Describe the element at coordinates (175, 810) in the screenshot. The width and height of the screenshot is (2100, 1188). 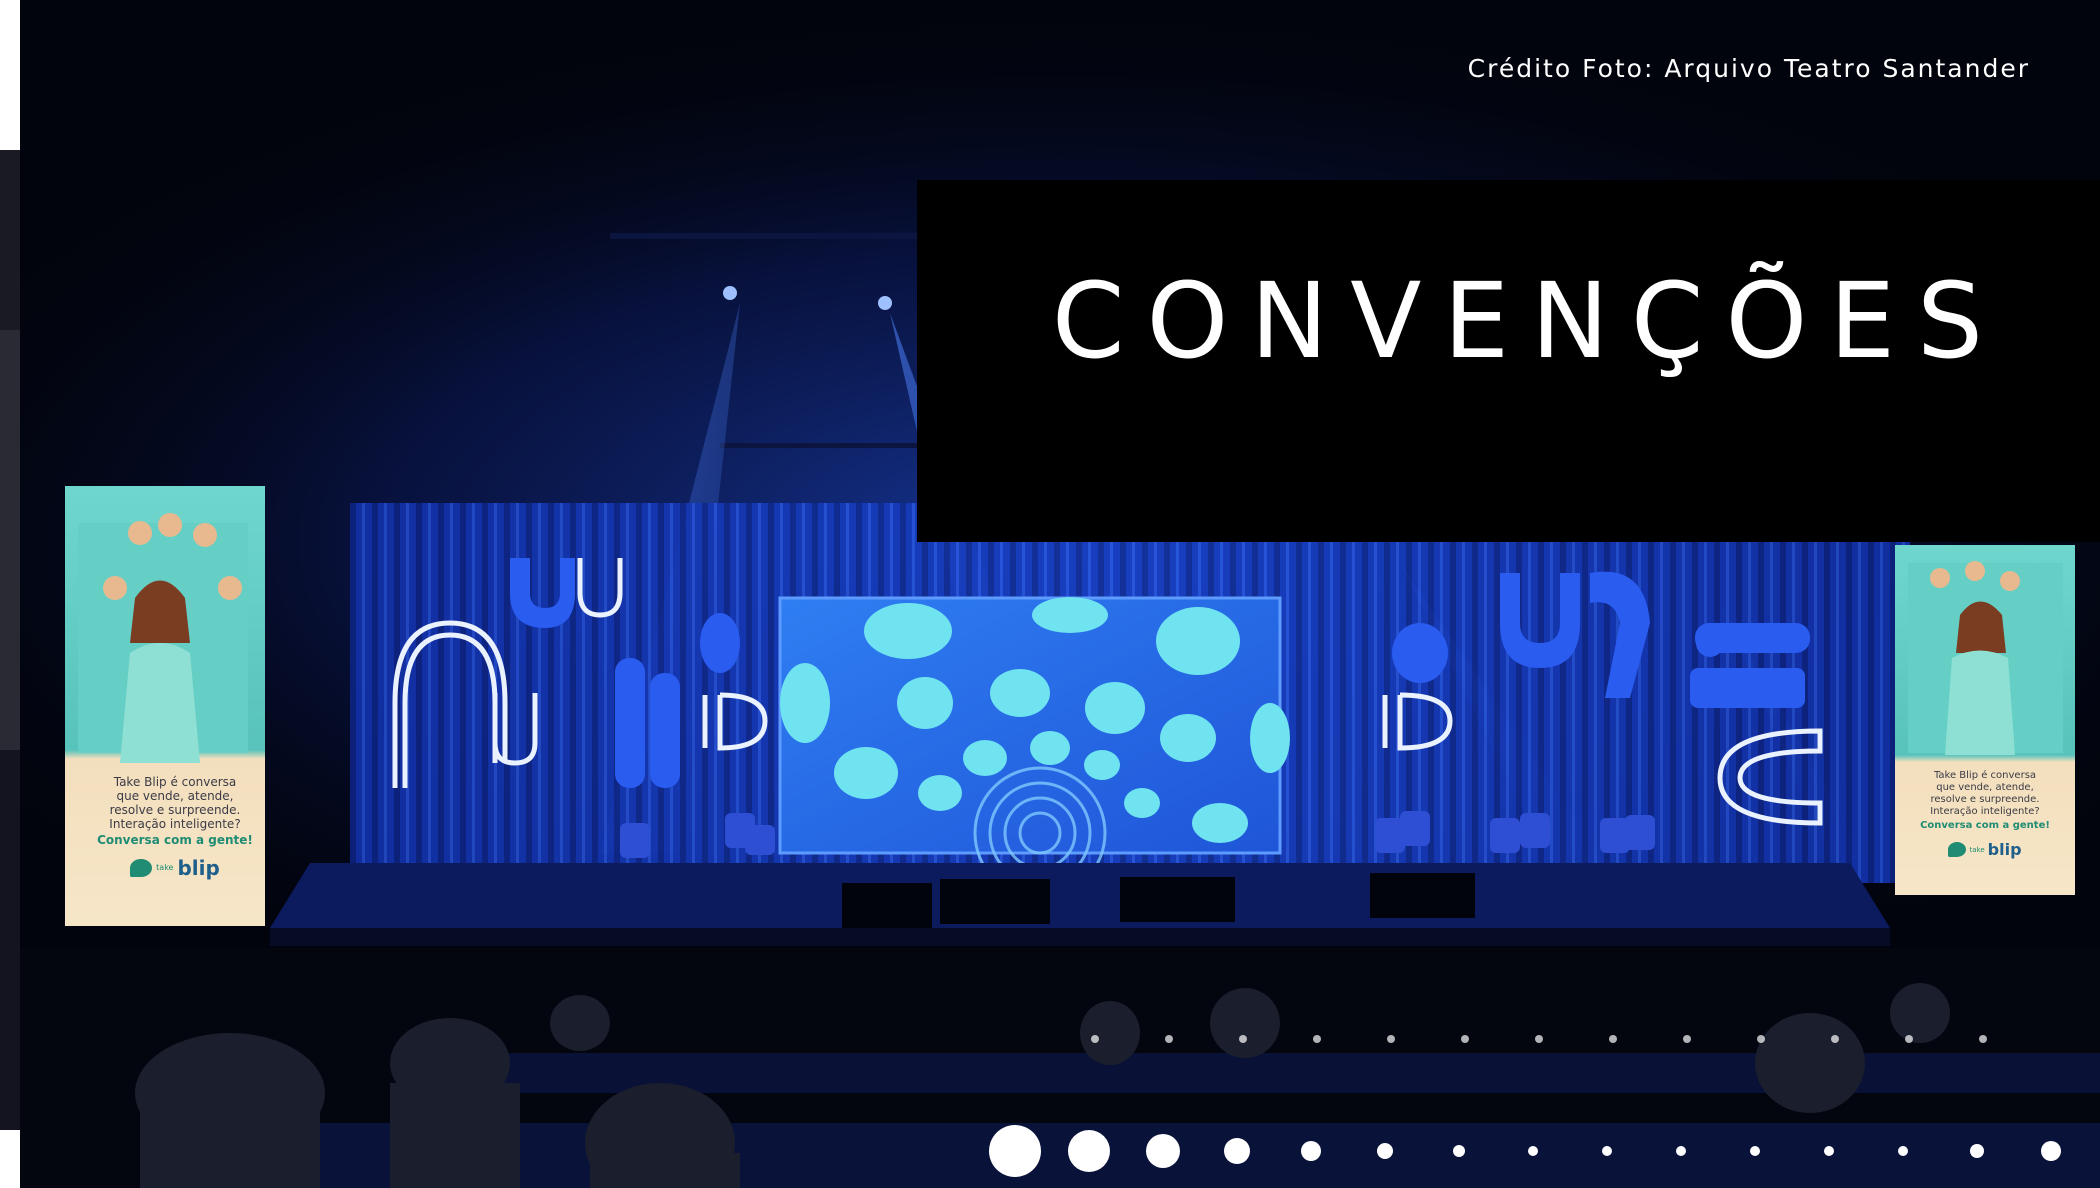
I see `banner-left-line3: resolve e surpreende.` at that location.